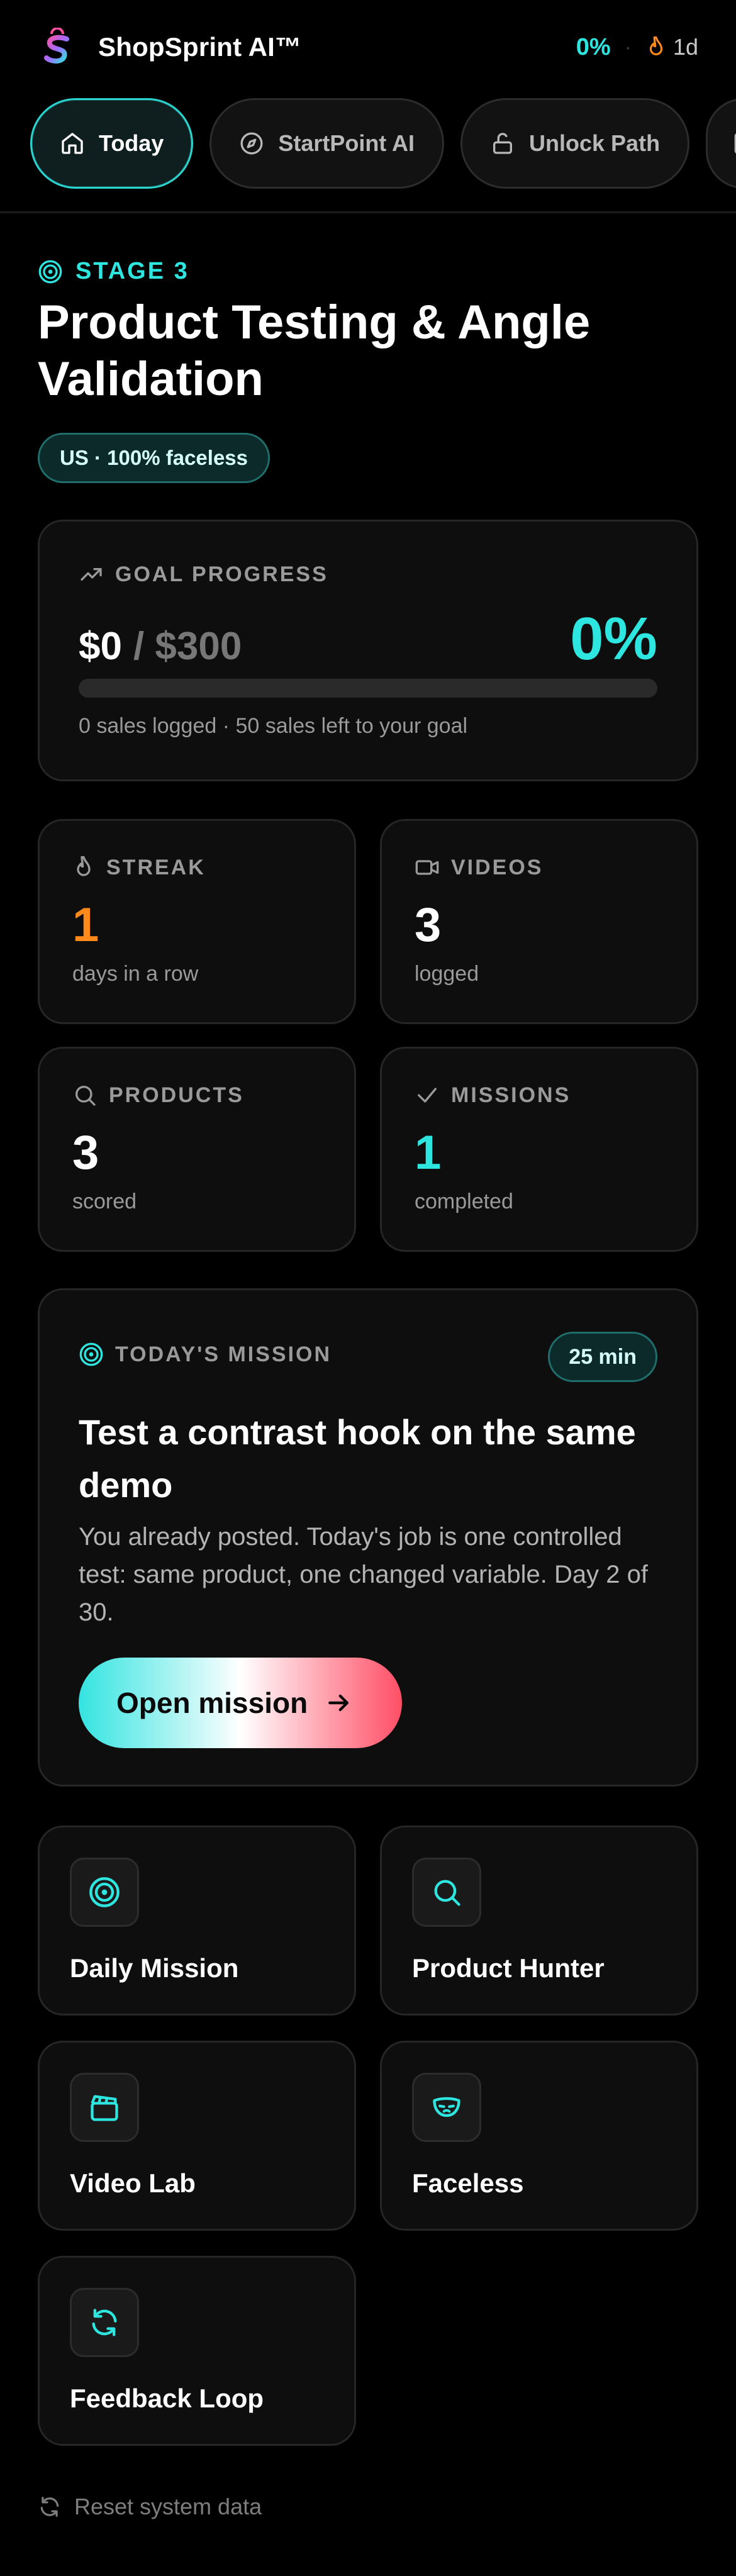  Describe the element at coordinates (168, 2506) in the screenshot. I see `reset-label: Reset system data` at that location.